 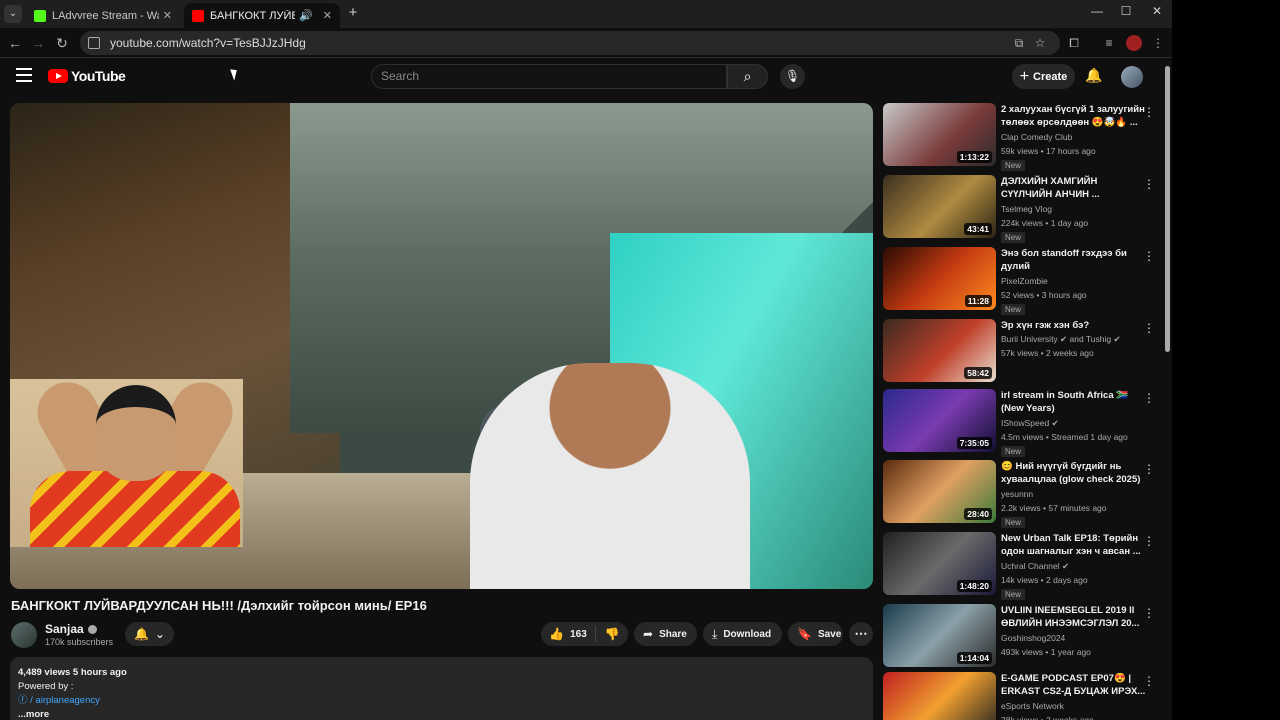 I want to click on video-thumbnail: 1:48:20, so click(x=939, y=563).